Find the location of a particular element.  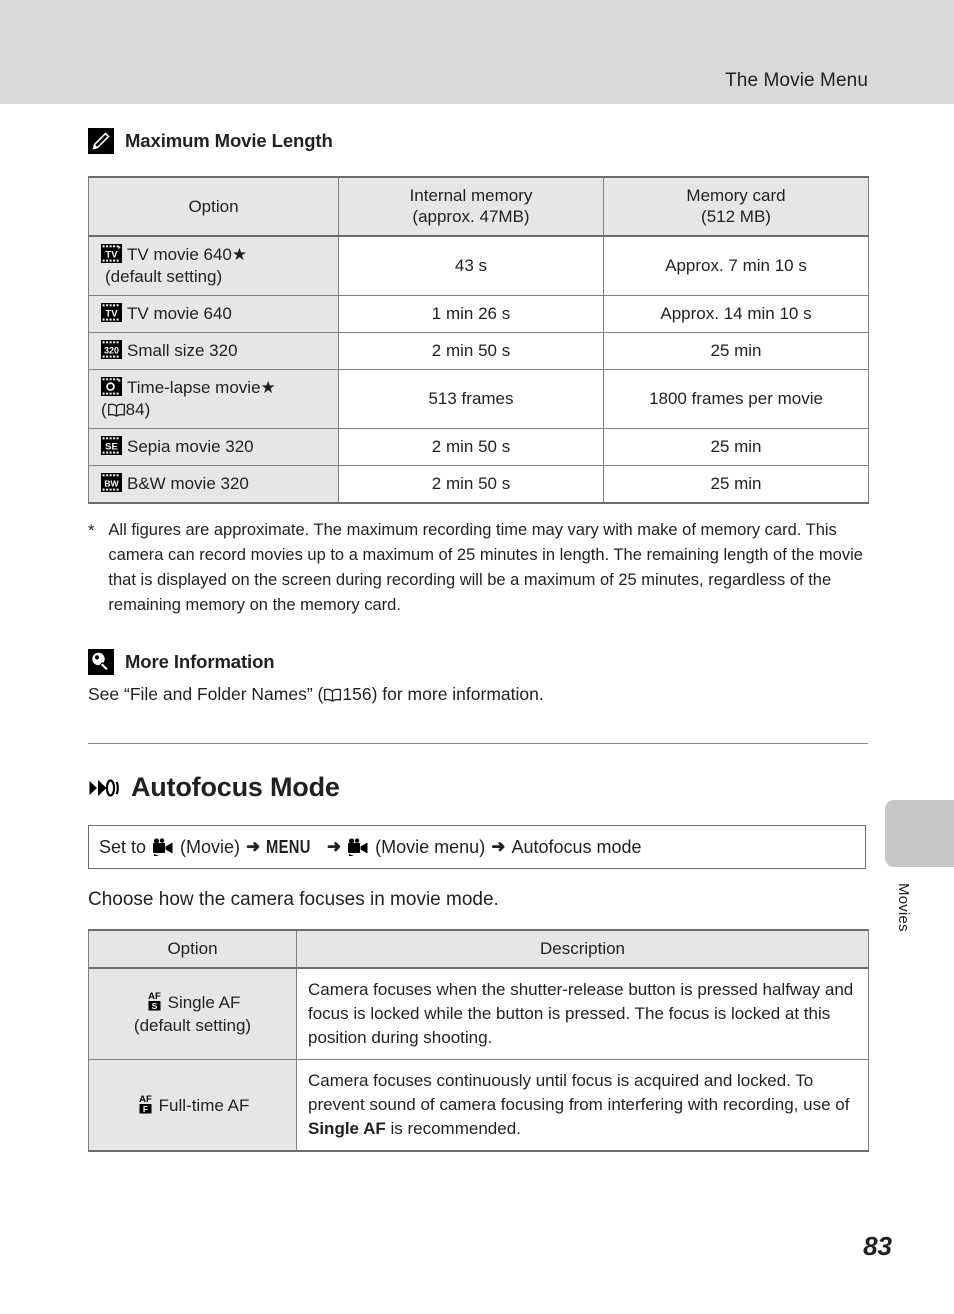

side-tab-label: Movies is located at coordinates (903, 907).